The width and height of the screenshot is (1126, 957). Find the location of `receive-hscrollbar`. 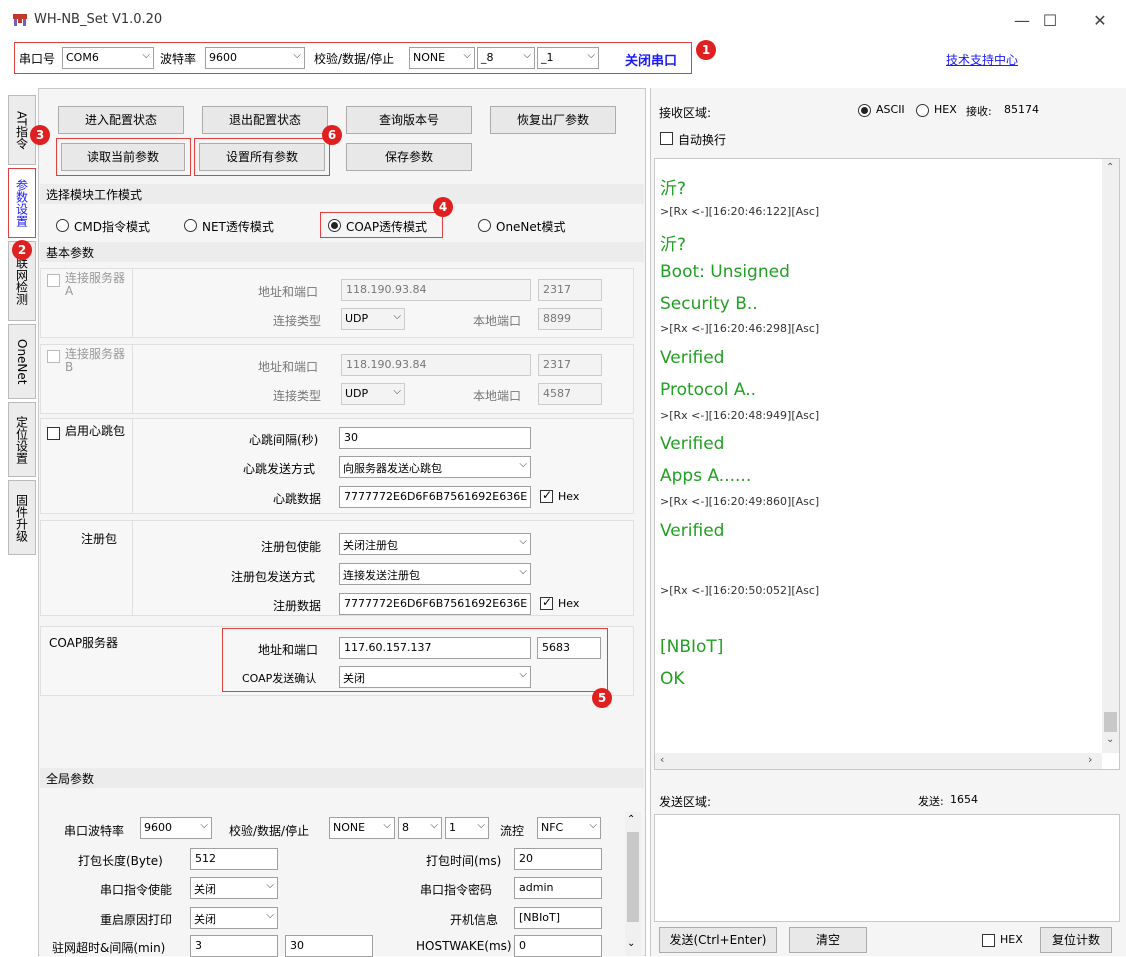

receive-hscrollbar is located at coordinates (878, 761).